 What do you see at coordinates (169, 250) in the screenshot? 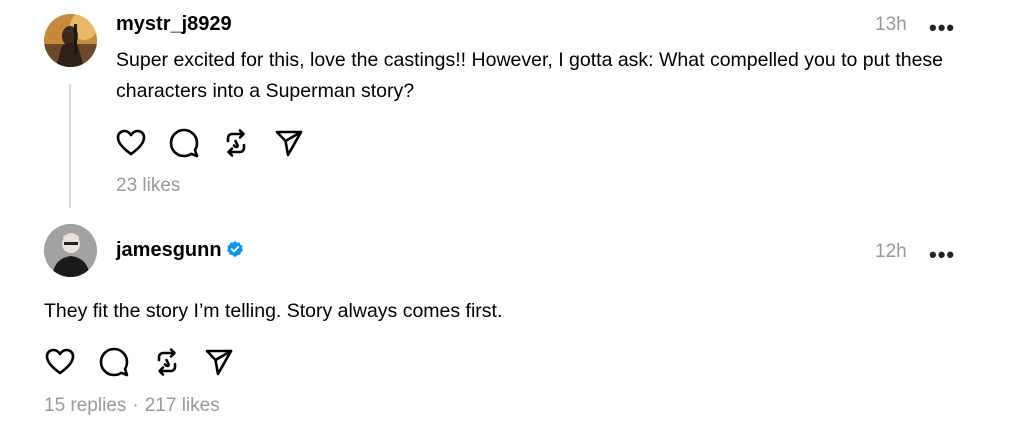
I see `username-text: jamesgunn` at bounding box center [169, 250].